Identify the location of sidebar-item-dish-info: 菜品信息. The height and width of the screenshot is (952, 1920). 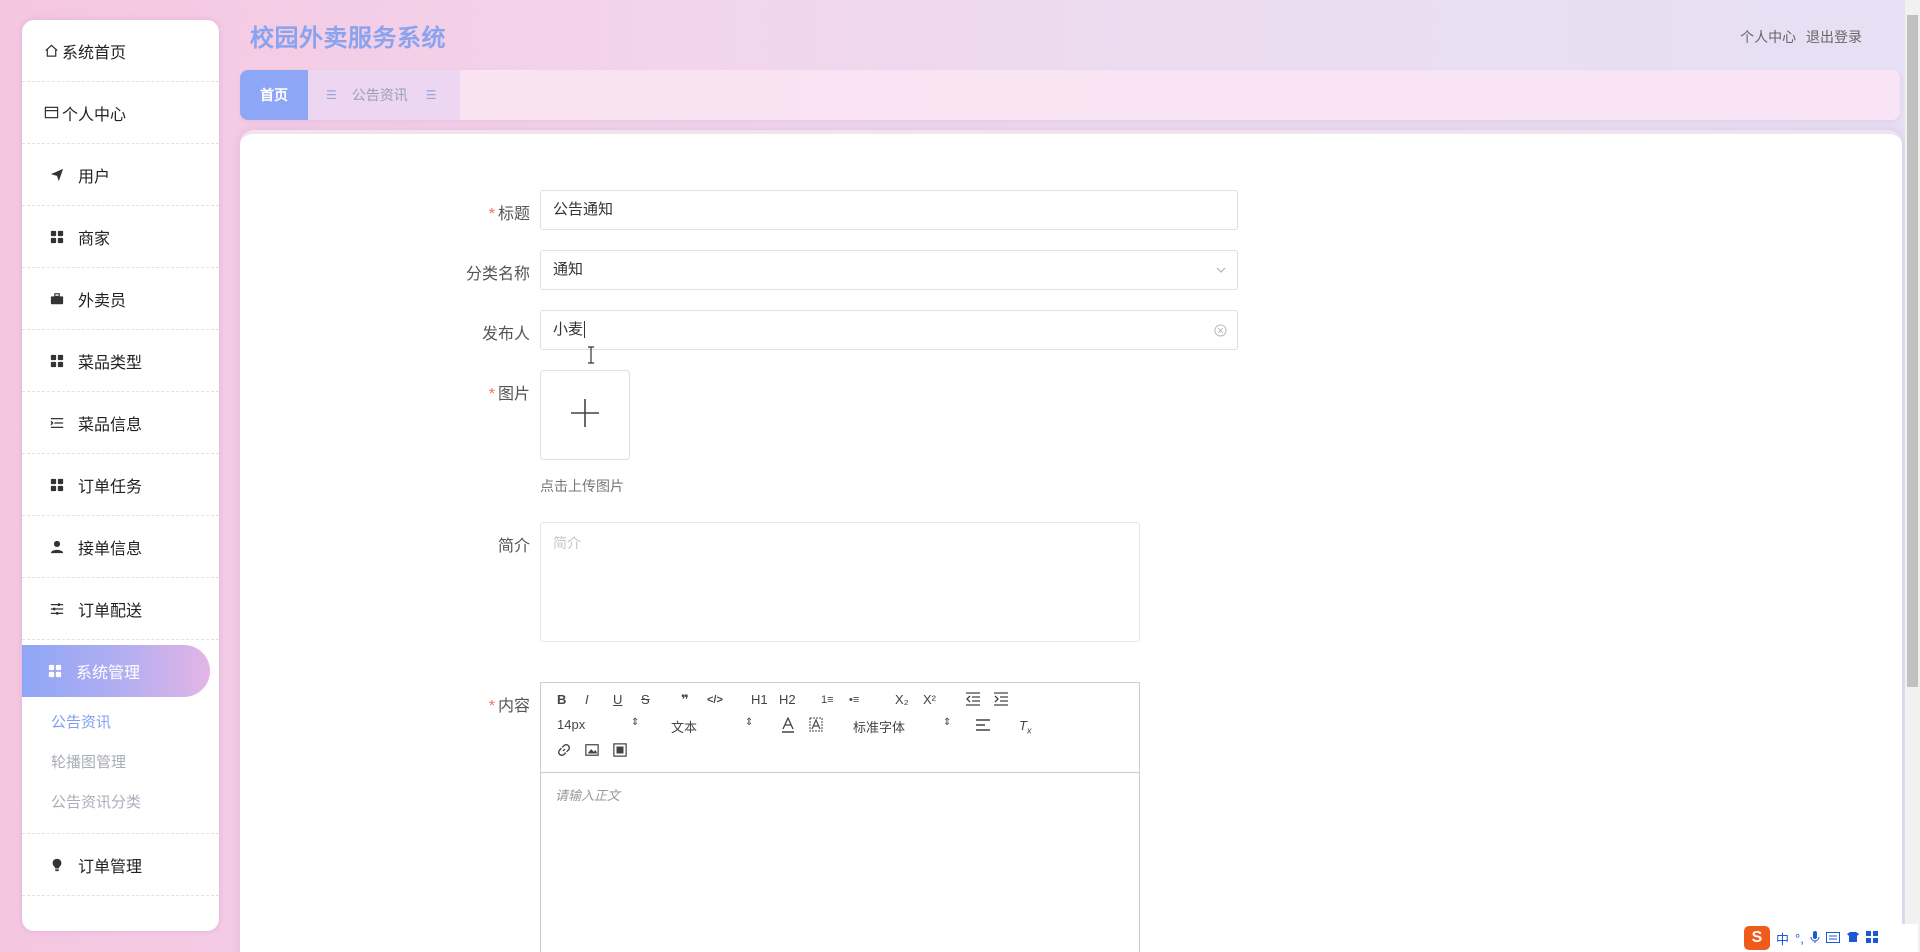
(120, 423).